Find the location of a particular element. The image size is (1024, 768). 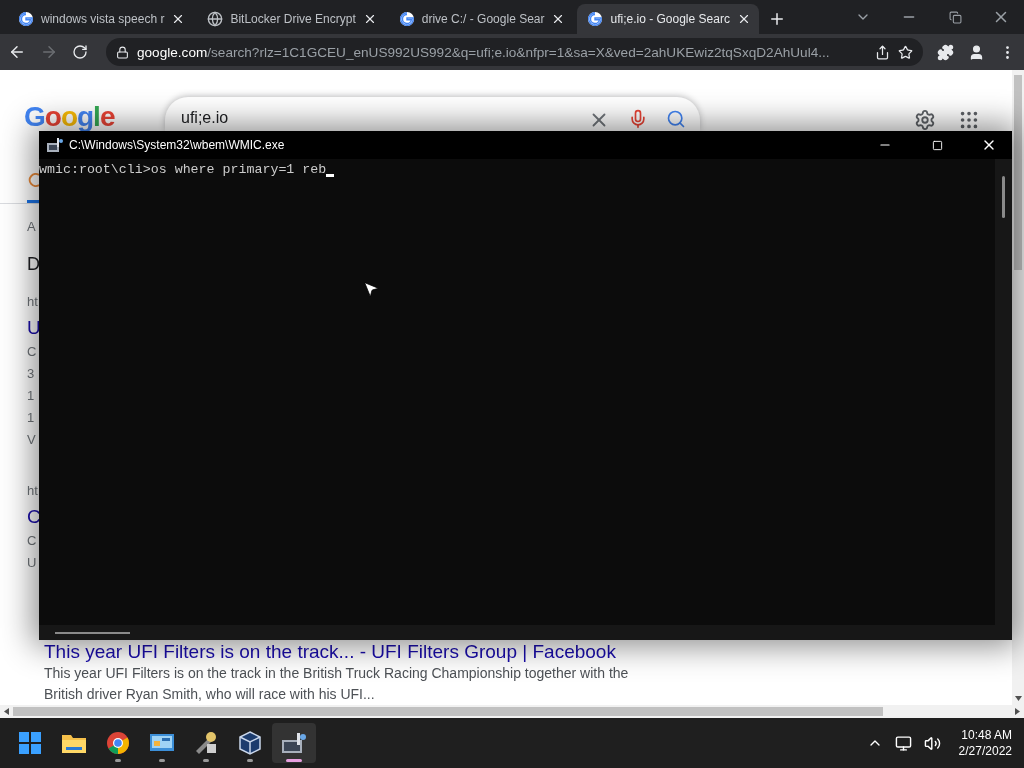

scroll-down-arrow-icon is located at coordinates (1018, 698).